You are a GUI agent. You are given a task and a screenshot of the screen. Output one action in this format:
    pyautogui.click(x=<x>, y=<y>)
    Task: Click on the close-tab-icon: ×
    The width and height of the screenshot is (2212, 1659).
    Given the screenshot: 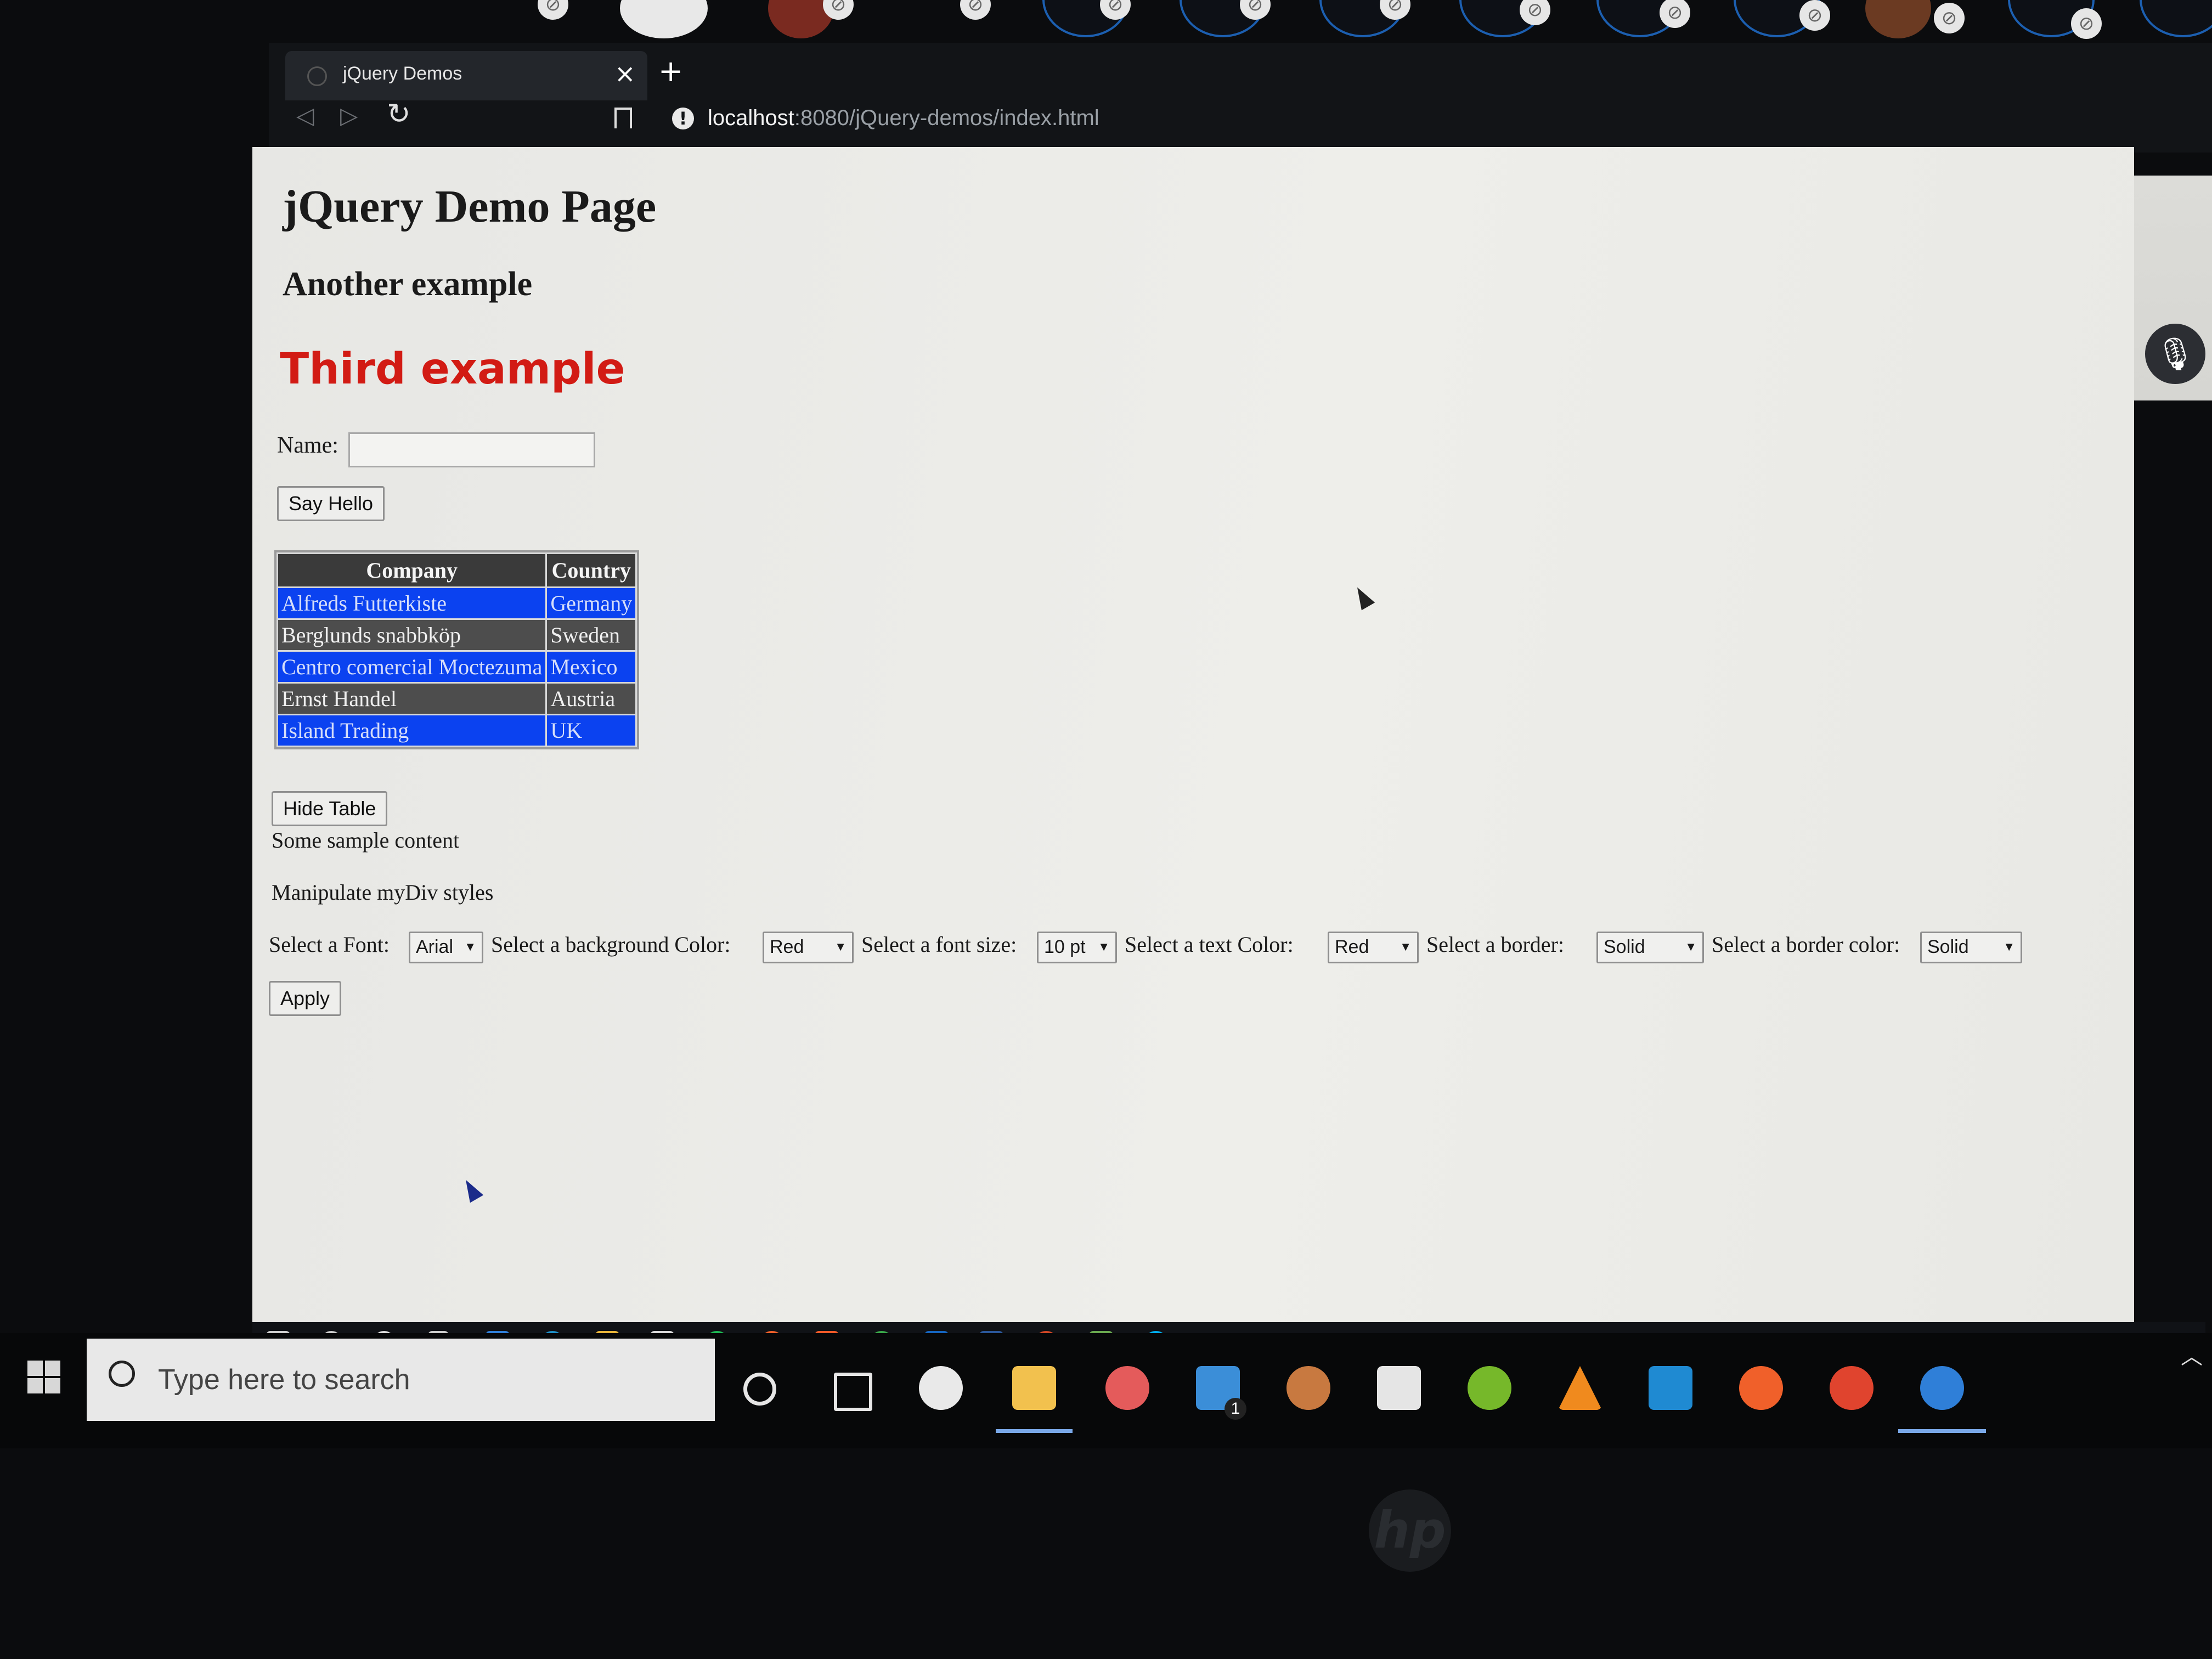 What is the action you would take?
    pyautogui.click(x=625, y=73)
    